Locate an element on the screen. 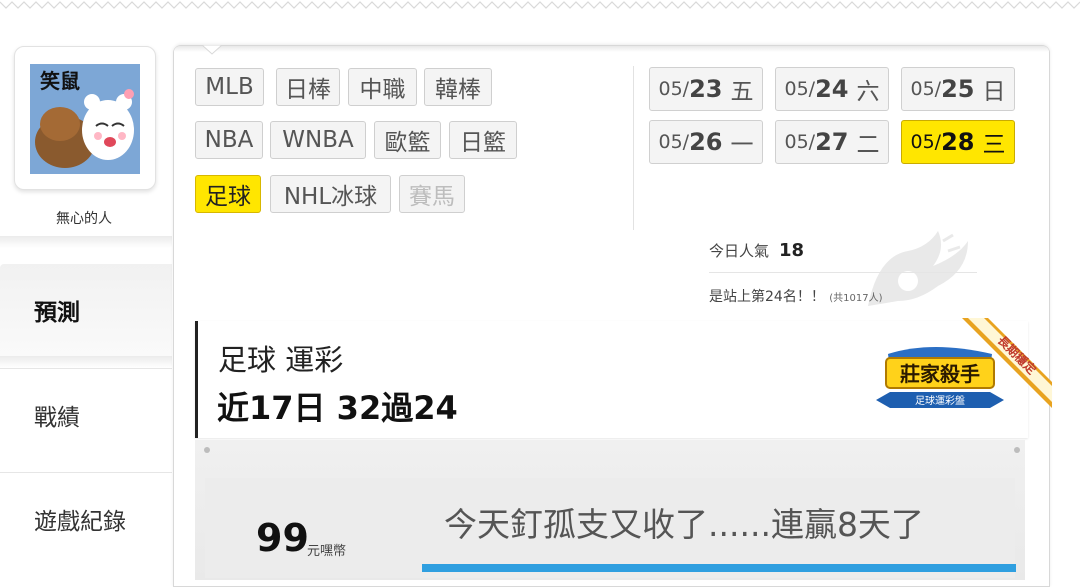 This screenshot has height=587, width=1080. sport-npb: 日棒 is located at coordinates (308, 87).